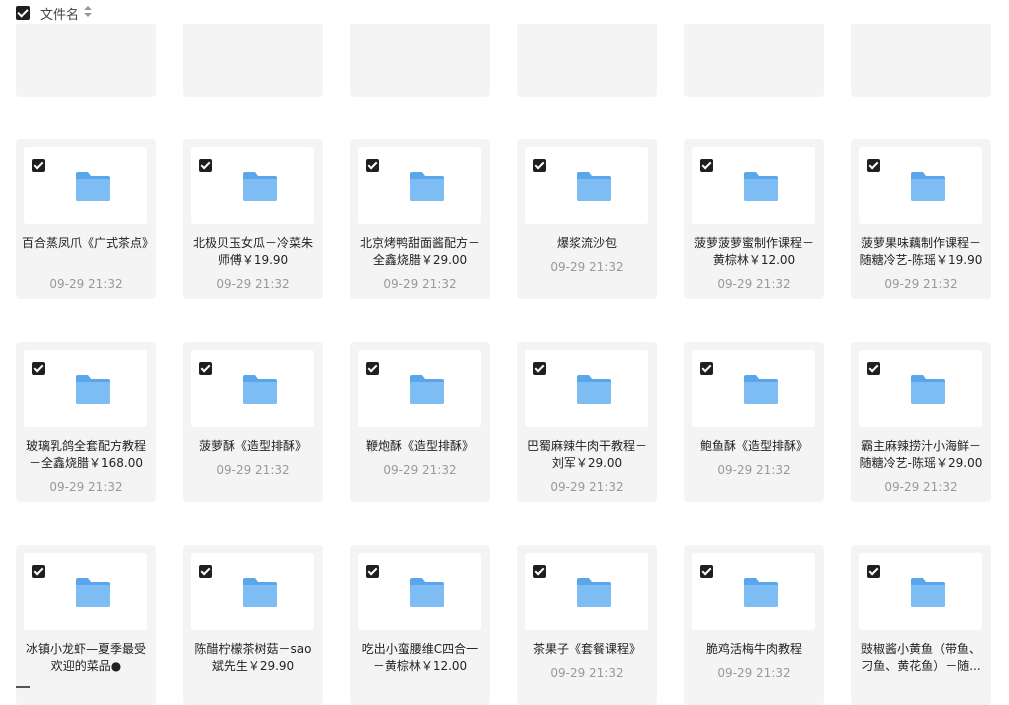 The image size is (1009, 705). I want to click on folder-name: 北极贝玉女瓜－冷菜朱师傅￥19.90, so click(252, 251).